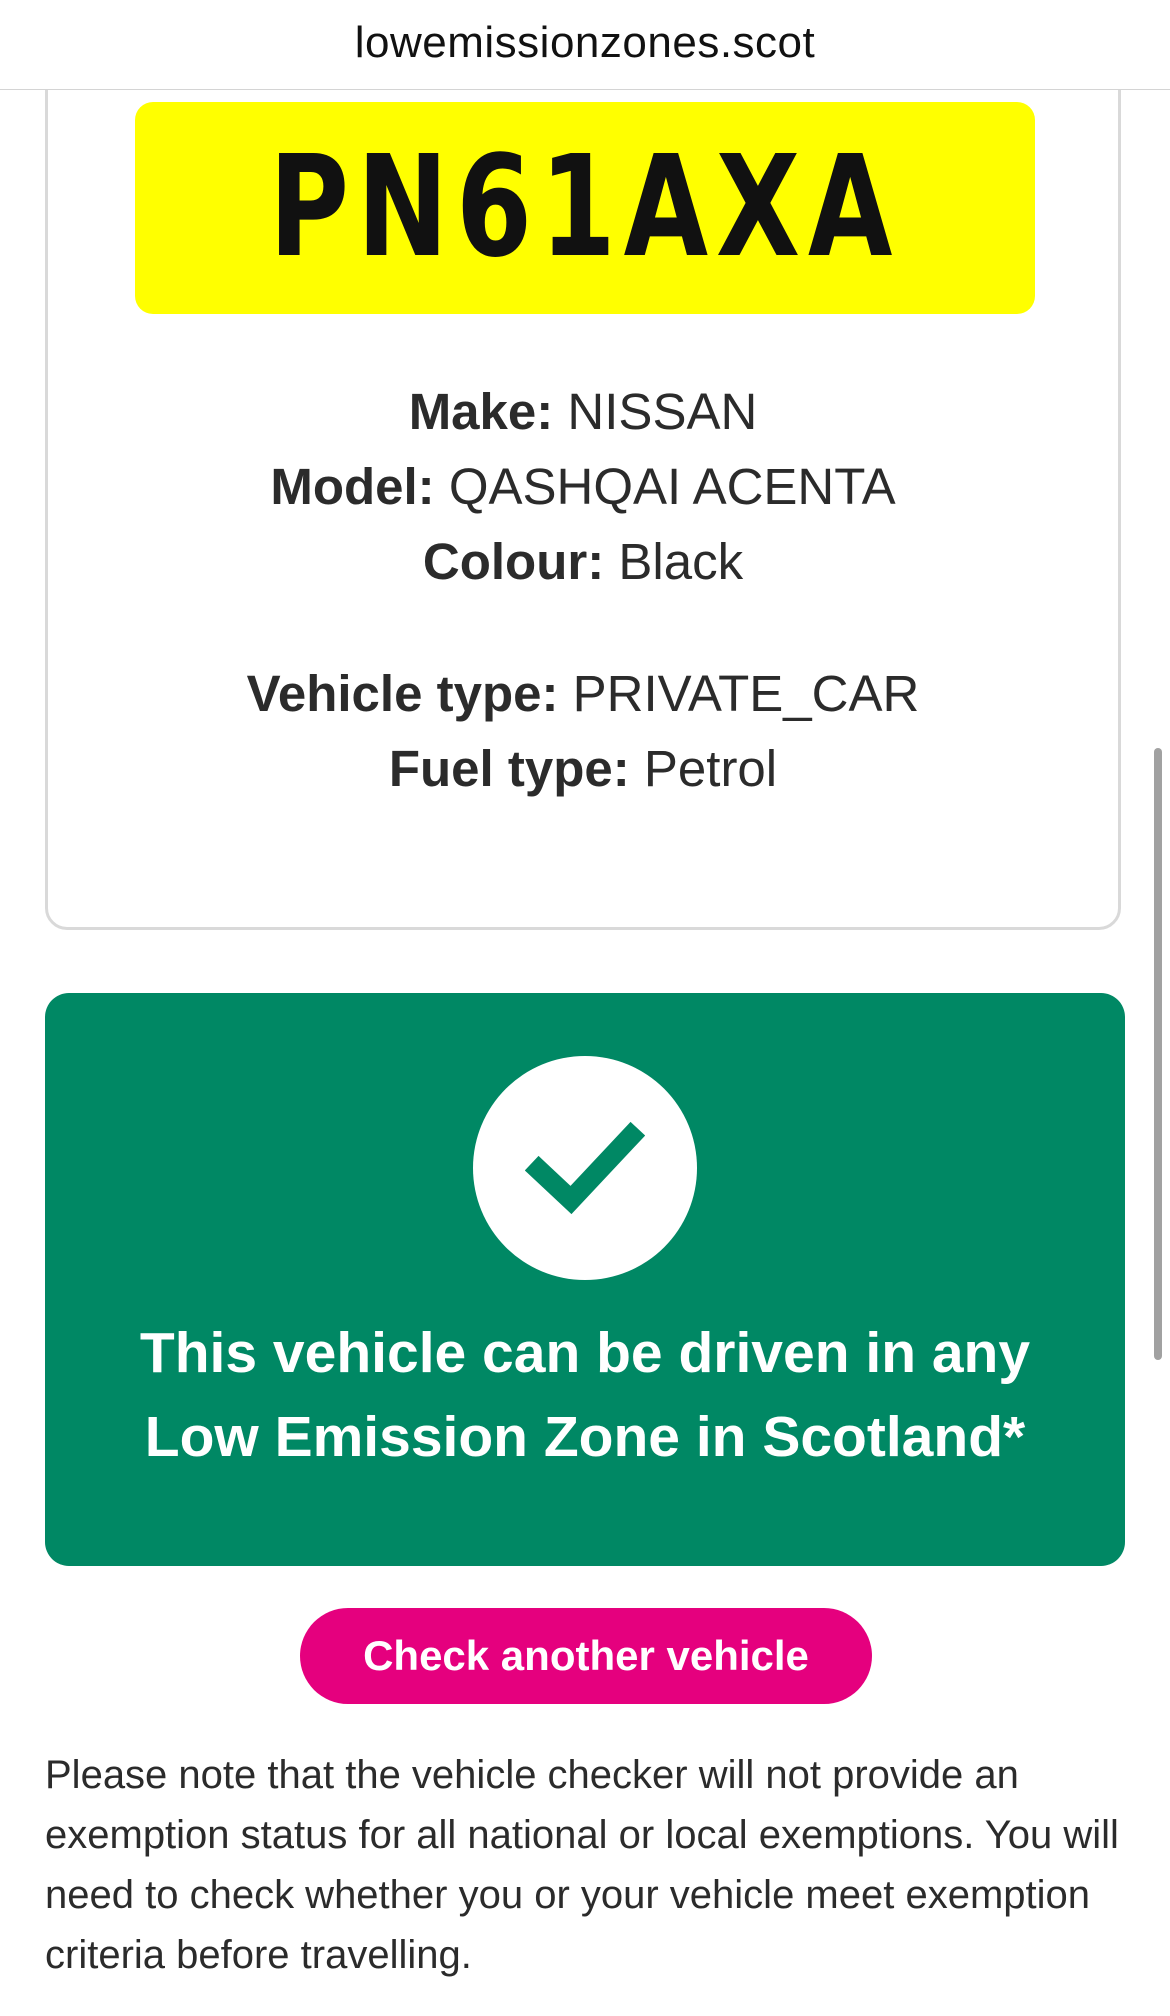 This screenshot has height=2016, width=1170. Describe the element at coordinates (513, 561) in the screenshot. I see `colour-label: Colour:` at that location.